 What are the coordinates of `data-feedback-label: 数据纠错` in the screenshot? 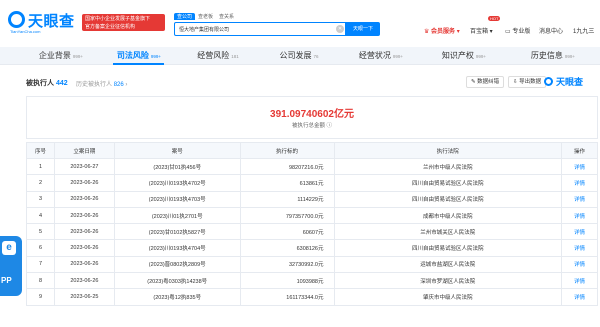 It's located at (488, 82).